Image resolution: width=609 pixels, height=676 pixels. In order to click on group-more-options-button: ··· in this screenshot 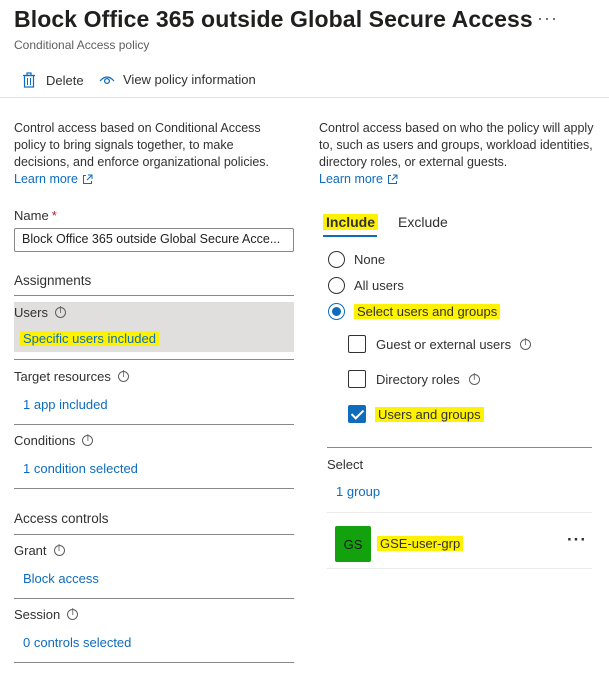, I will do `click(577, 540)`.